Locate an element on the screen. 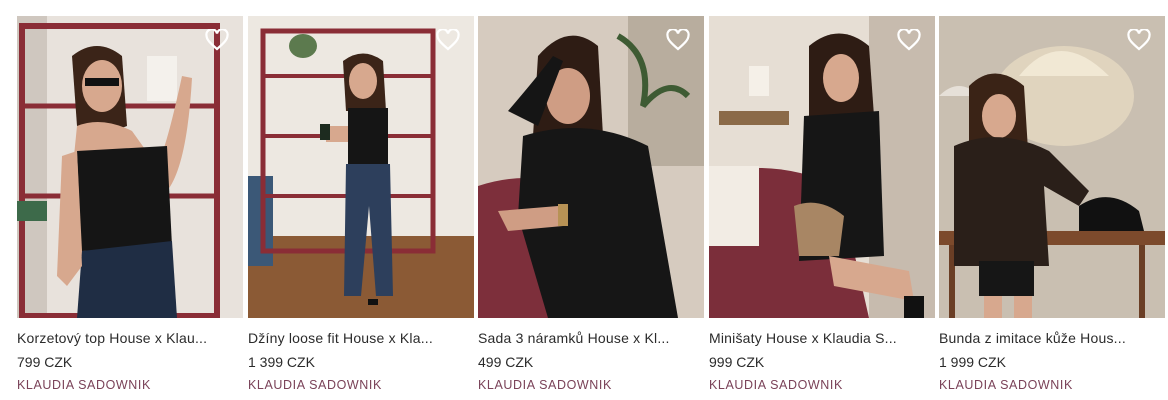  product-price: 499 CZK is located at coordinates (506, 362).